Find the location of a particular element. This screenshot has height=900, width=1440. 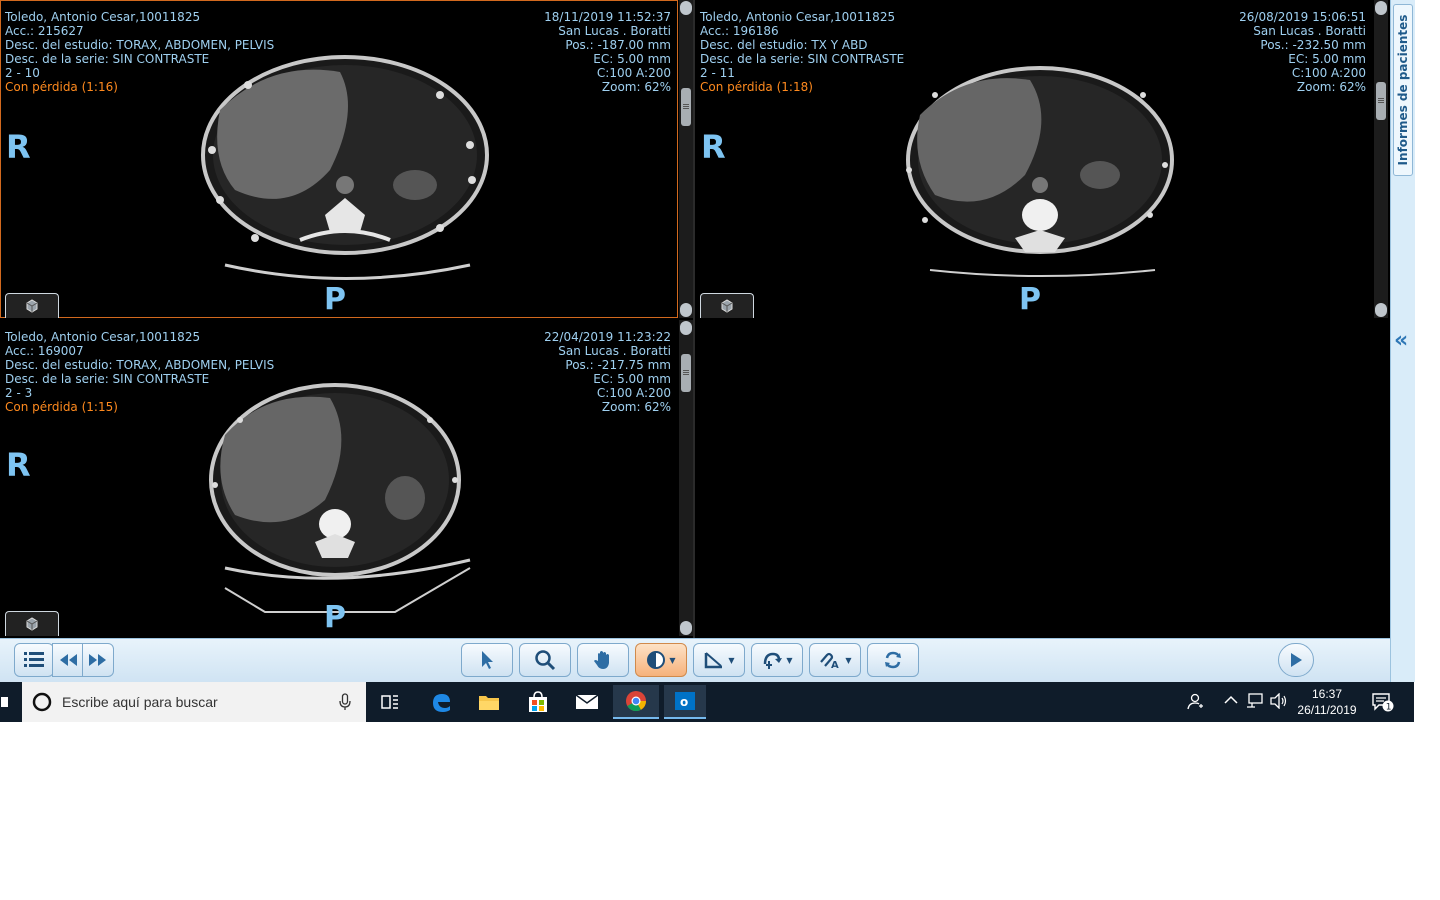

compression-loss: Con pérdida (1:15) is located at coordinates (61, 407).